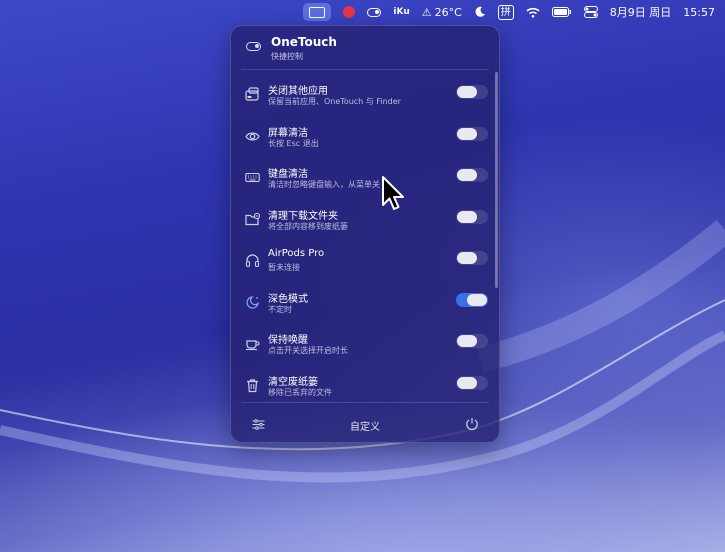 The image size is (725, 552). What do you see at coordinates (699, 12) in the screenshot?
I see `menubar-time: 15:57` at bounding box center [699, 12].